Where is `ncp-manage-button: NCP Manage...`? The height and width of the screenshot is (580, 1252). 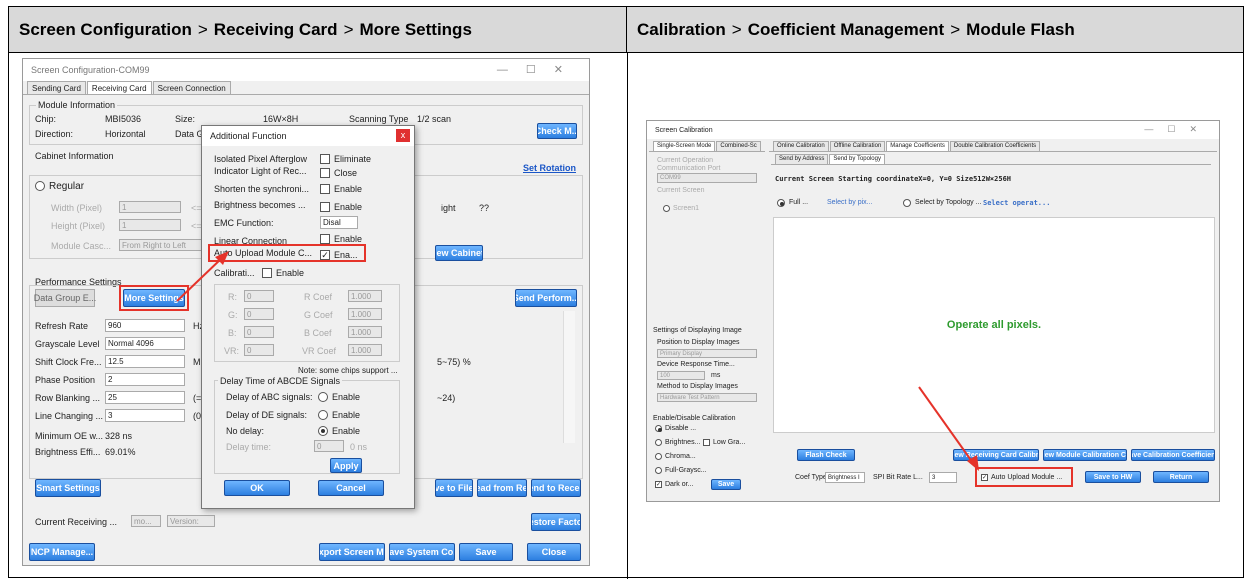
ncp-manage-button: NCP Manage... is located at coordinates (62, 552).